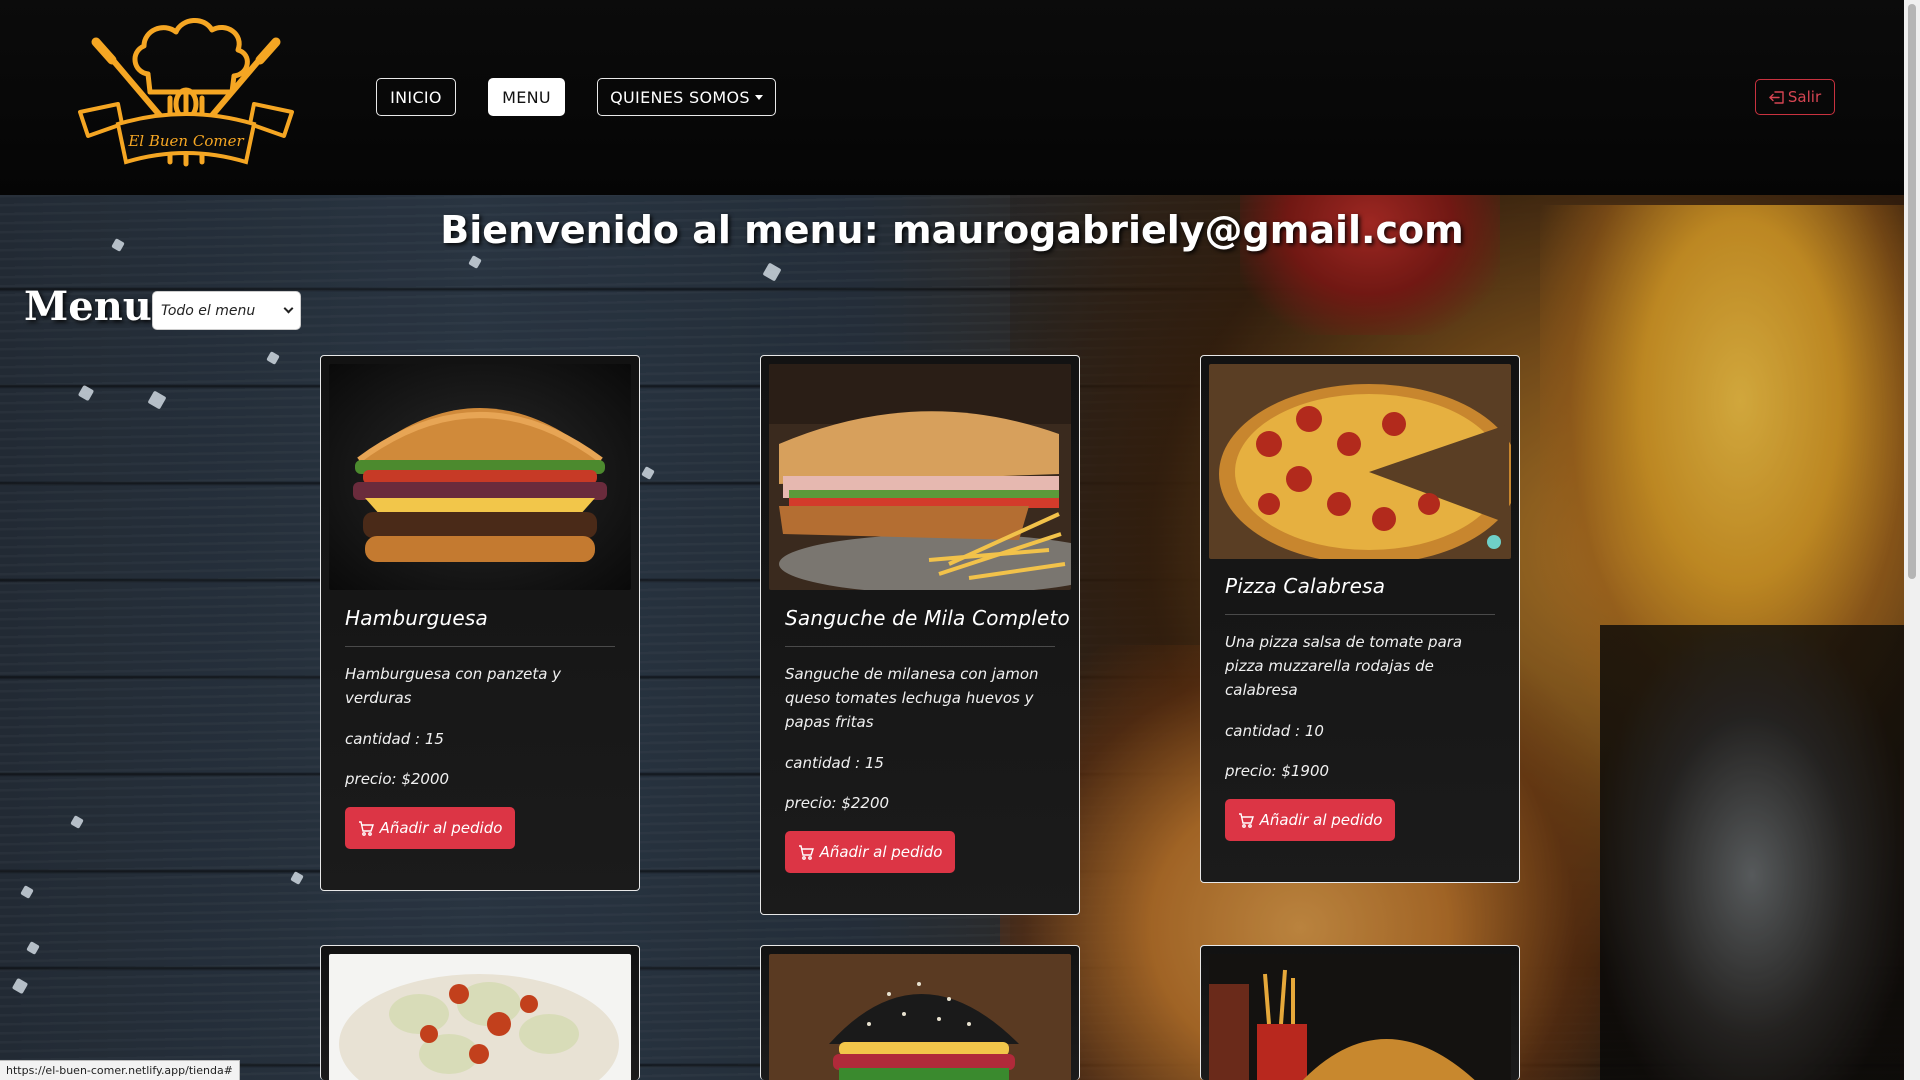 This screenshot has height=1080, width=1920. I want to click on vertical-scrollbar, so click(1912, 540).